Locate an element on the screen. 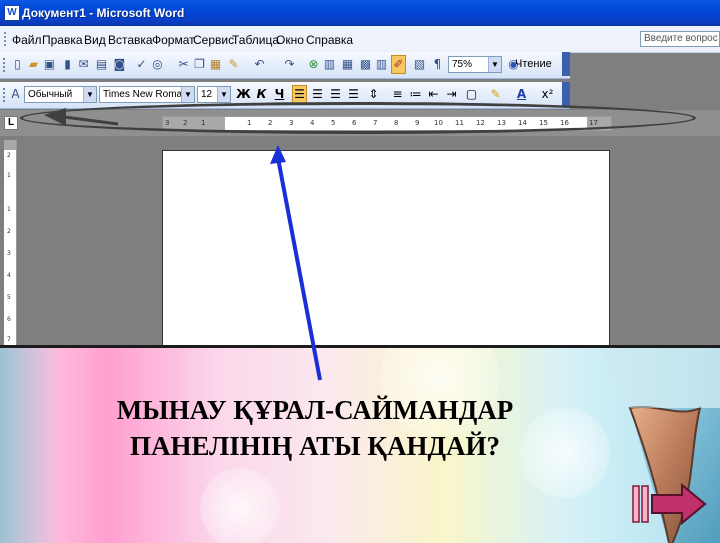  style-value: Обычный is located at coordinates (50, 94).